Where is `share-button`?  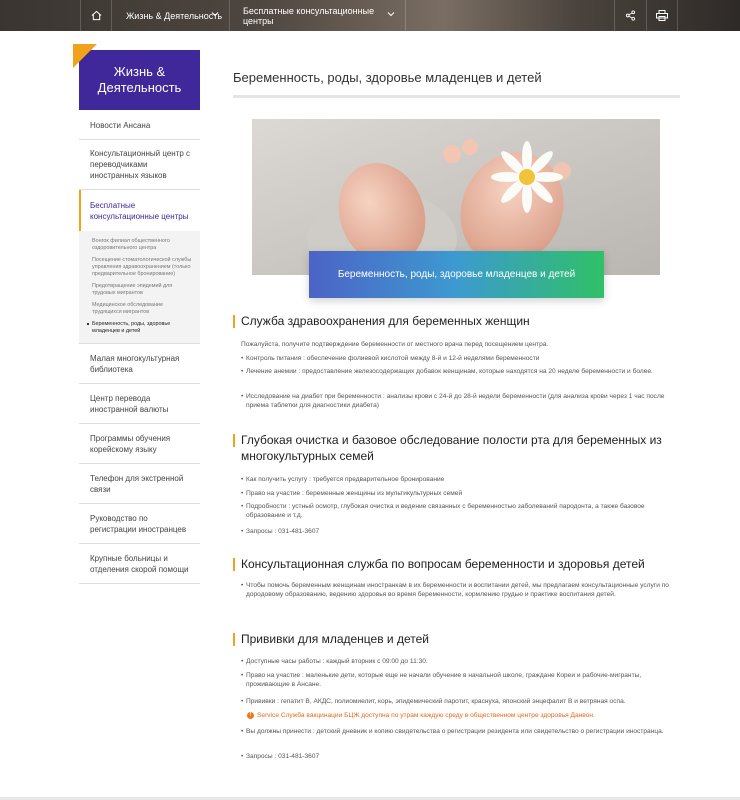 share-button is located at coordinates (630, 15).